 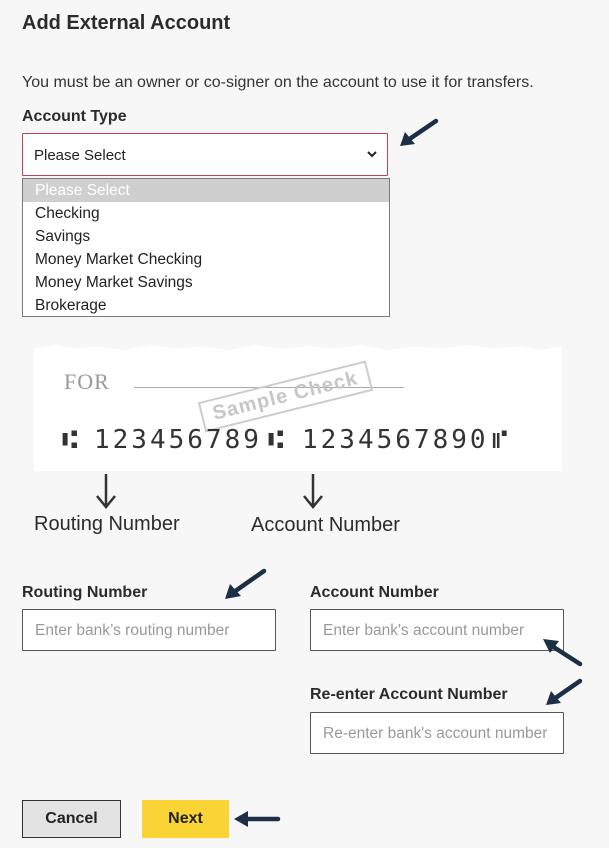 I want to click on reenter-account-number-label: Re-enter Account Number, so click(x=409, y=694).